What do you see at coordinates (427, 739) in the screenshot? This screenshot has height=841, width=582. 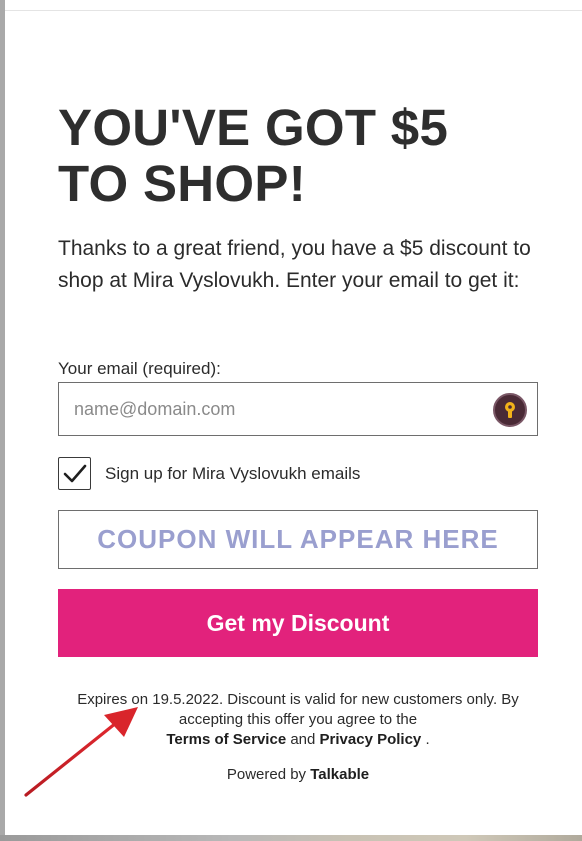 I see `terms-end-text: .` at bounding box center [427, 739].